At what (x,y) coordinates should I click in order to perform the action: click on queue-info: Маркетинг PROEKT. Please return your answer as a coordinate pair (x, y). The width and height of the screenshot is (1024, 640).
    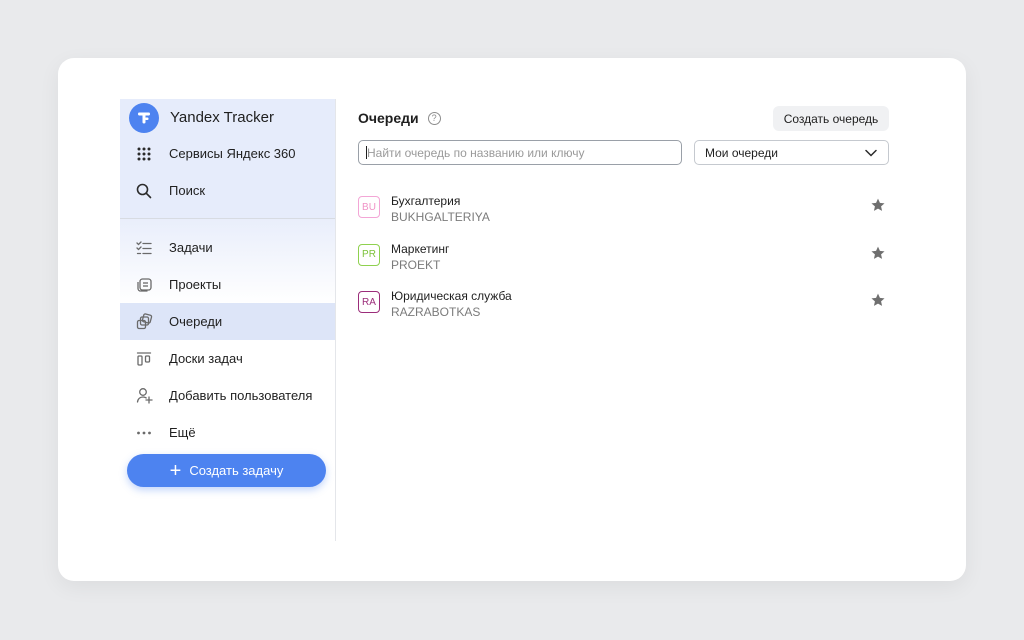
    Looking at the image, I should click on (420, 257).